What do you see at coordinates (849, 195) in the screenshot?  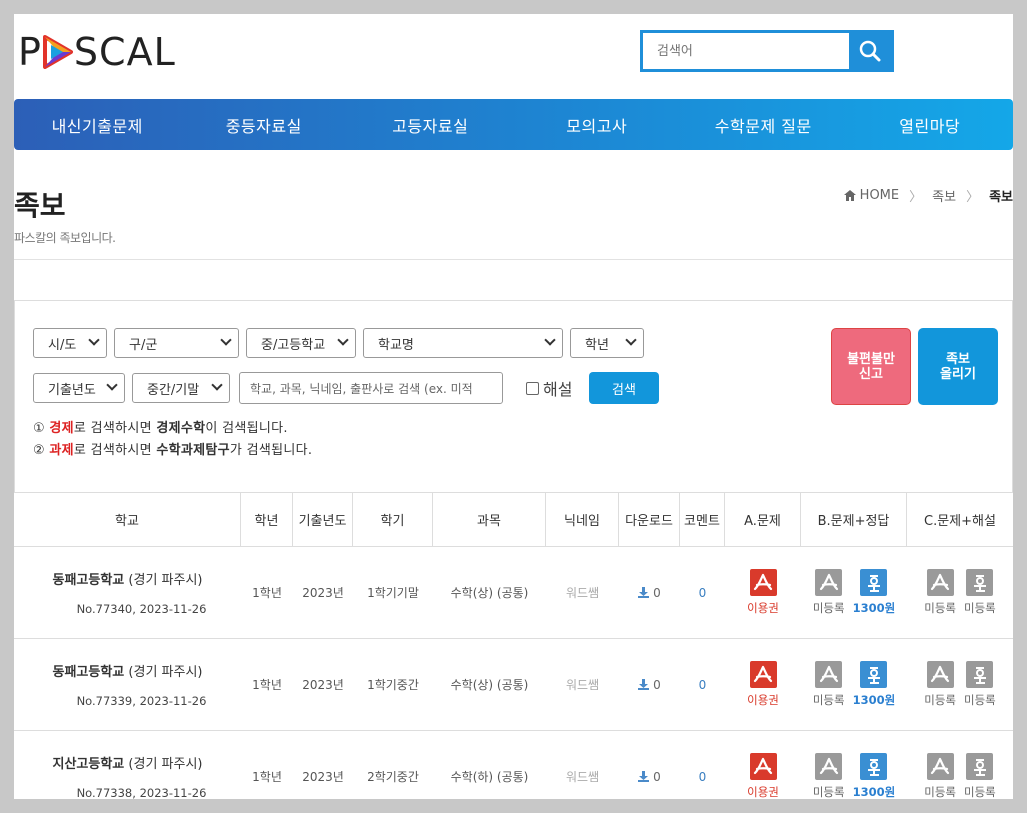 I see `home-icon` at bounding box center [849, 195].